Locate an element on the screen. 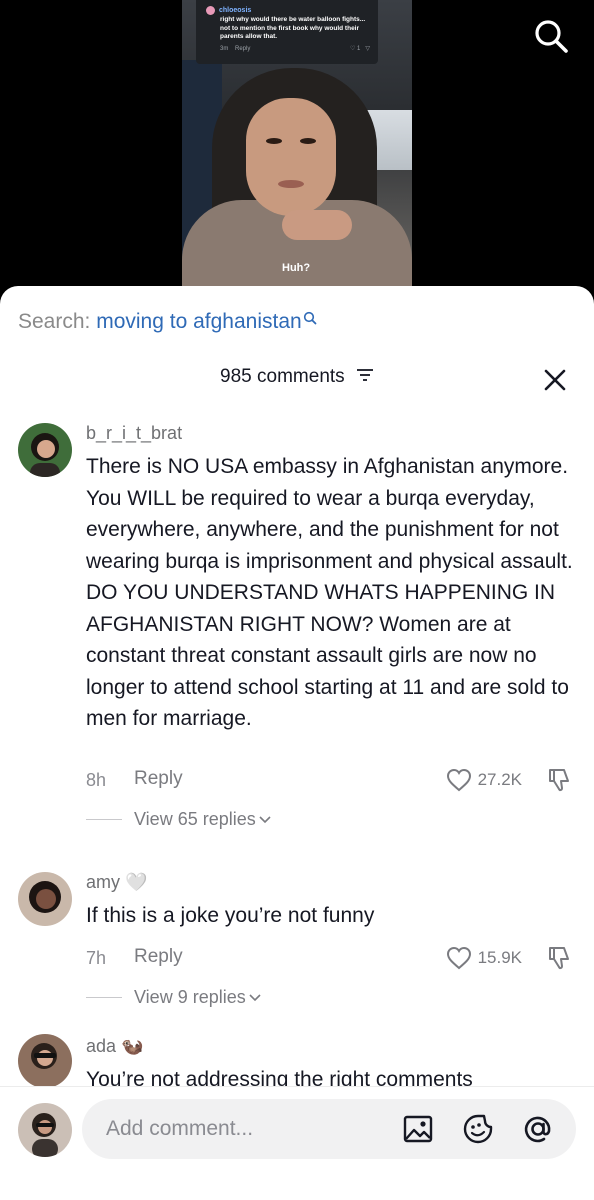 This screenshot has width=594, height=1200. image-icon is located at coordinates (418, 1129).